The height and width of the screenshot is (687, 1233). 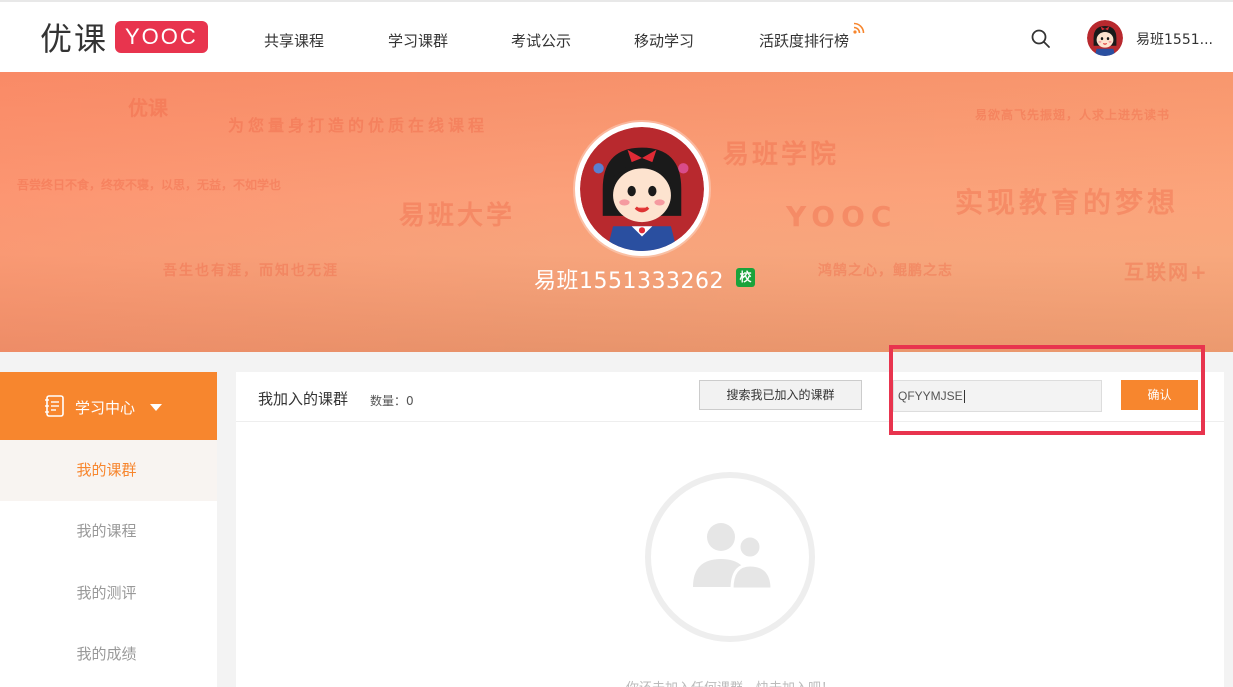 I want to click on watermark-text: YOOC, so click(x=842, y=216).